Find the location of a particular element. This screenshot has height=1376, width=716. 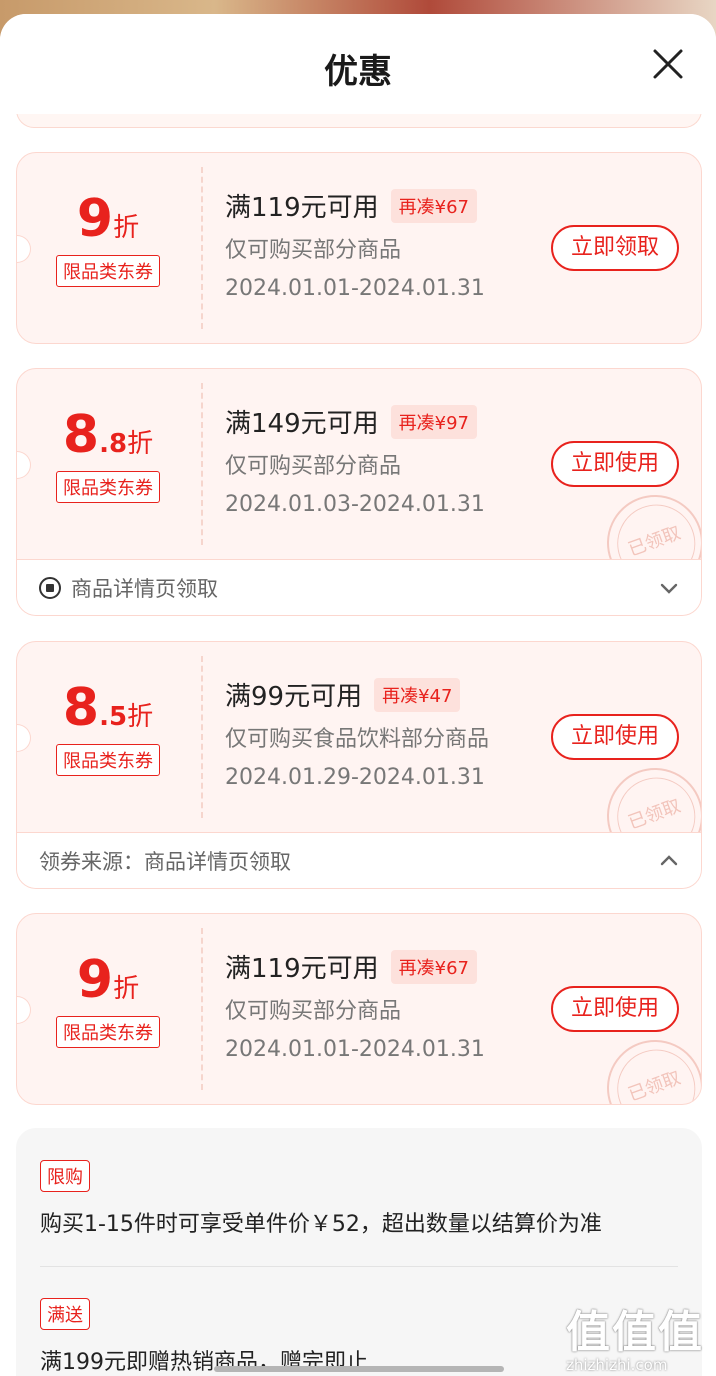

site-watermark: 值值值 zhizhizhi.com is located at coordinates (639, 1335).